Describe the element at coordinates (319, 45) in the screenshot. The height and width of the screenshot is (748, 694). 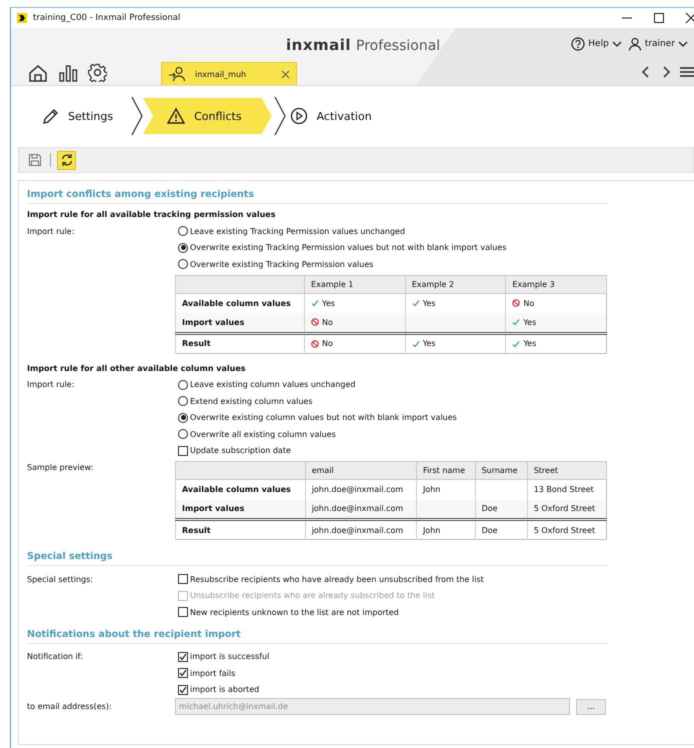
I see `brand-logo: inxmail` at that location.